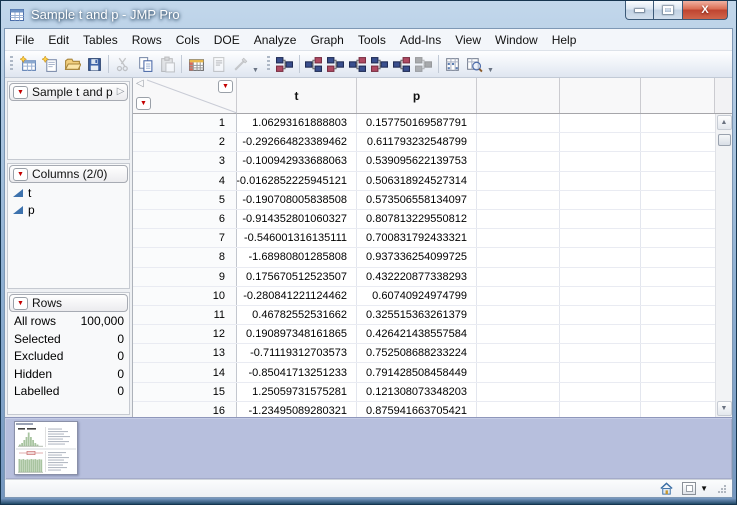 This screenshot has width=737, height=505. Describe the element at coordinates (143, 103) in the screenshot. I see `rows-menu-icon: ▼` at that location.